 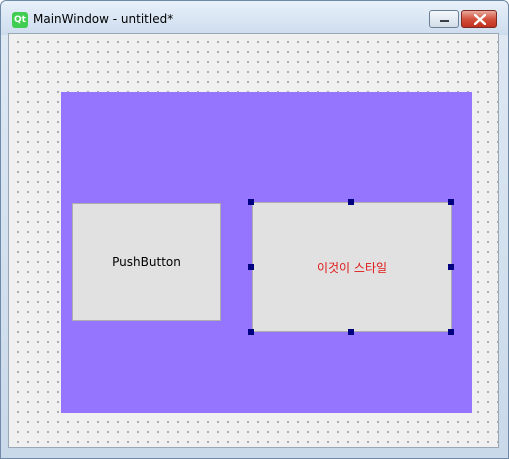 What do you see at coordinates (20, 20) in the screenshot?
I see `qt-logo-icon: Qt` at bounding box center [20, 20].